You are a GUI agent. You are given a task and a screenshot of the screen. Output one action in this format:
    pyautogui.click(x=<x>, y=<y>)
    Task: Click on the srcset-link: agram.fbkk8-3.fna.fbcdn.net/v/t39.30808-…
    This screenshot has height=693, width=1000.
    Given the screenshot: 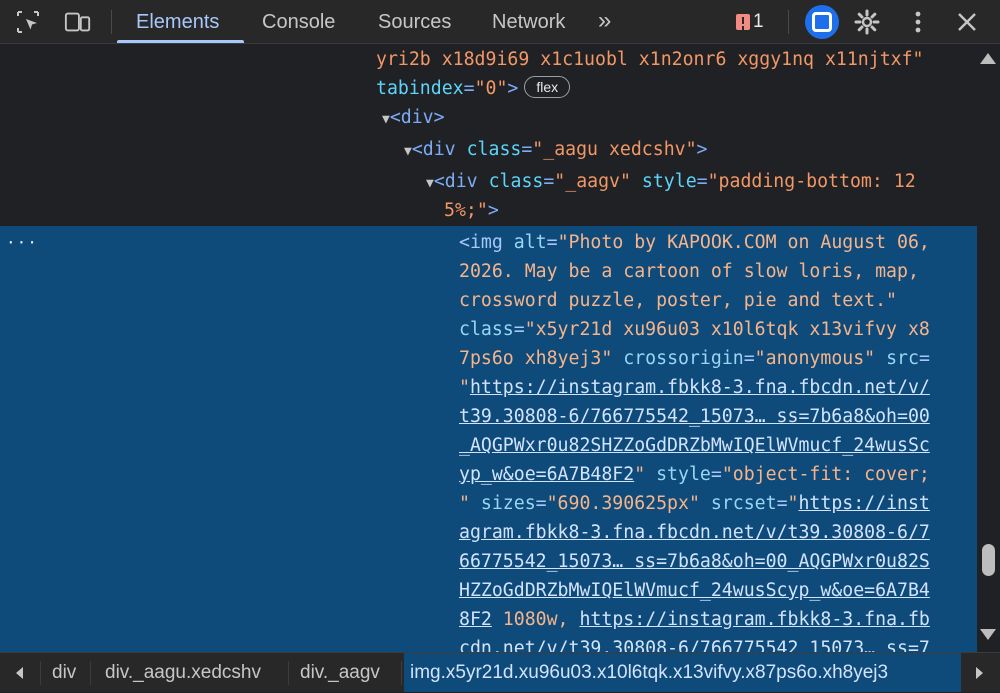 What is the action you would take?
    pyautogui.click(x=694, y=532)
    